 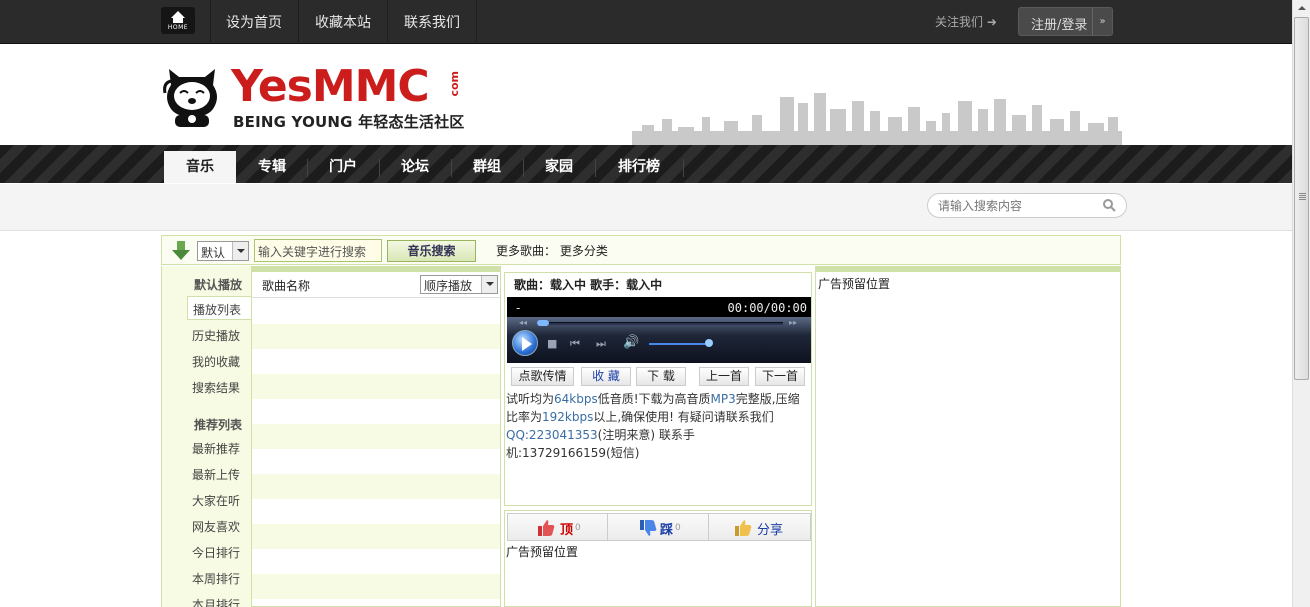 I want to click on thumbs-up-icon, so click(x=546, y=528).